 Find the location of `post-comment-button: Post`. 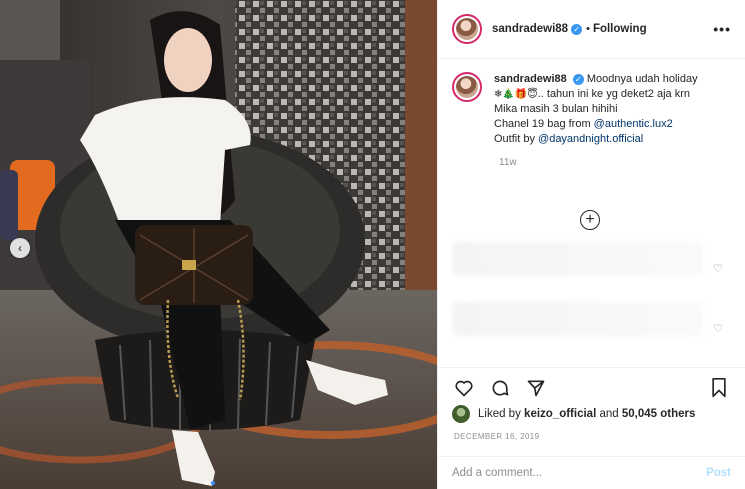

post-comment-button: Post is located at coordinates (718, 473).